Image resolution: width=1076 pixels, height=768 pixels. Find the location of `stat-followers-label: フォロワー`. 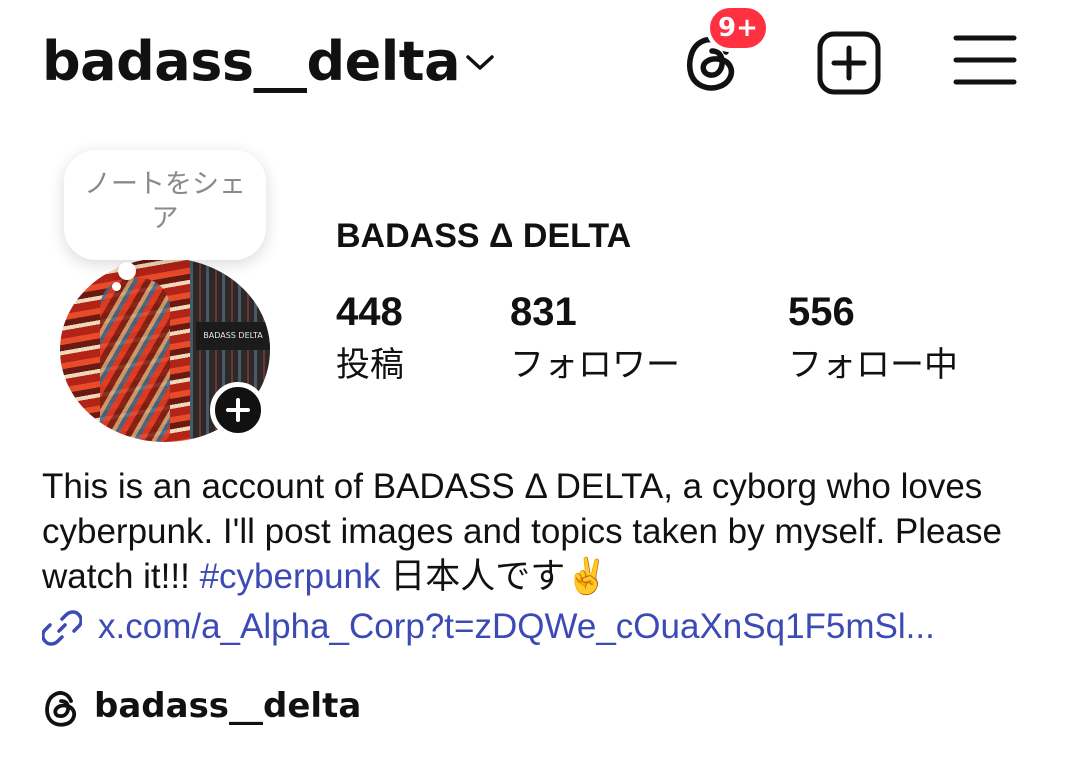

stat-followers-label: フォロワー is located at coordinates (595, 365).